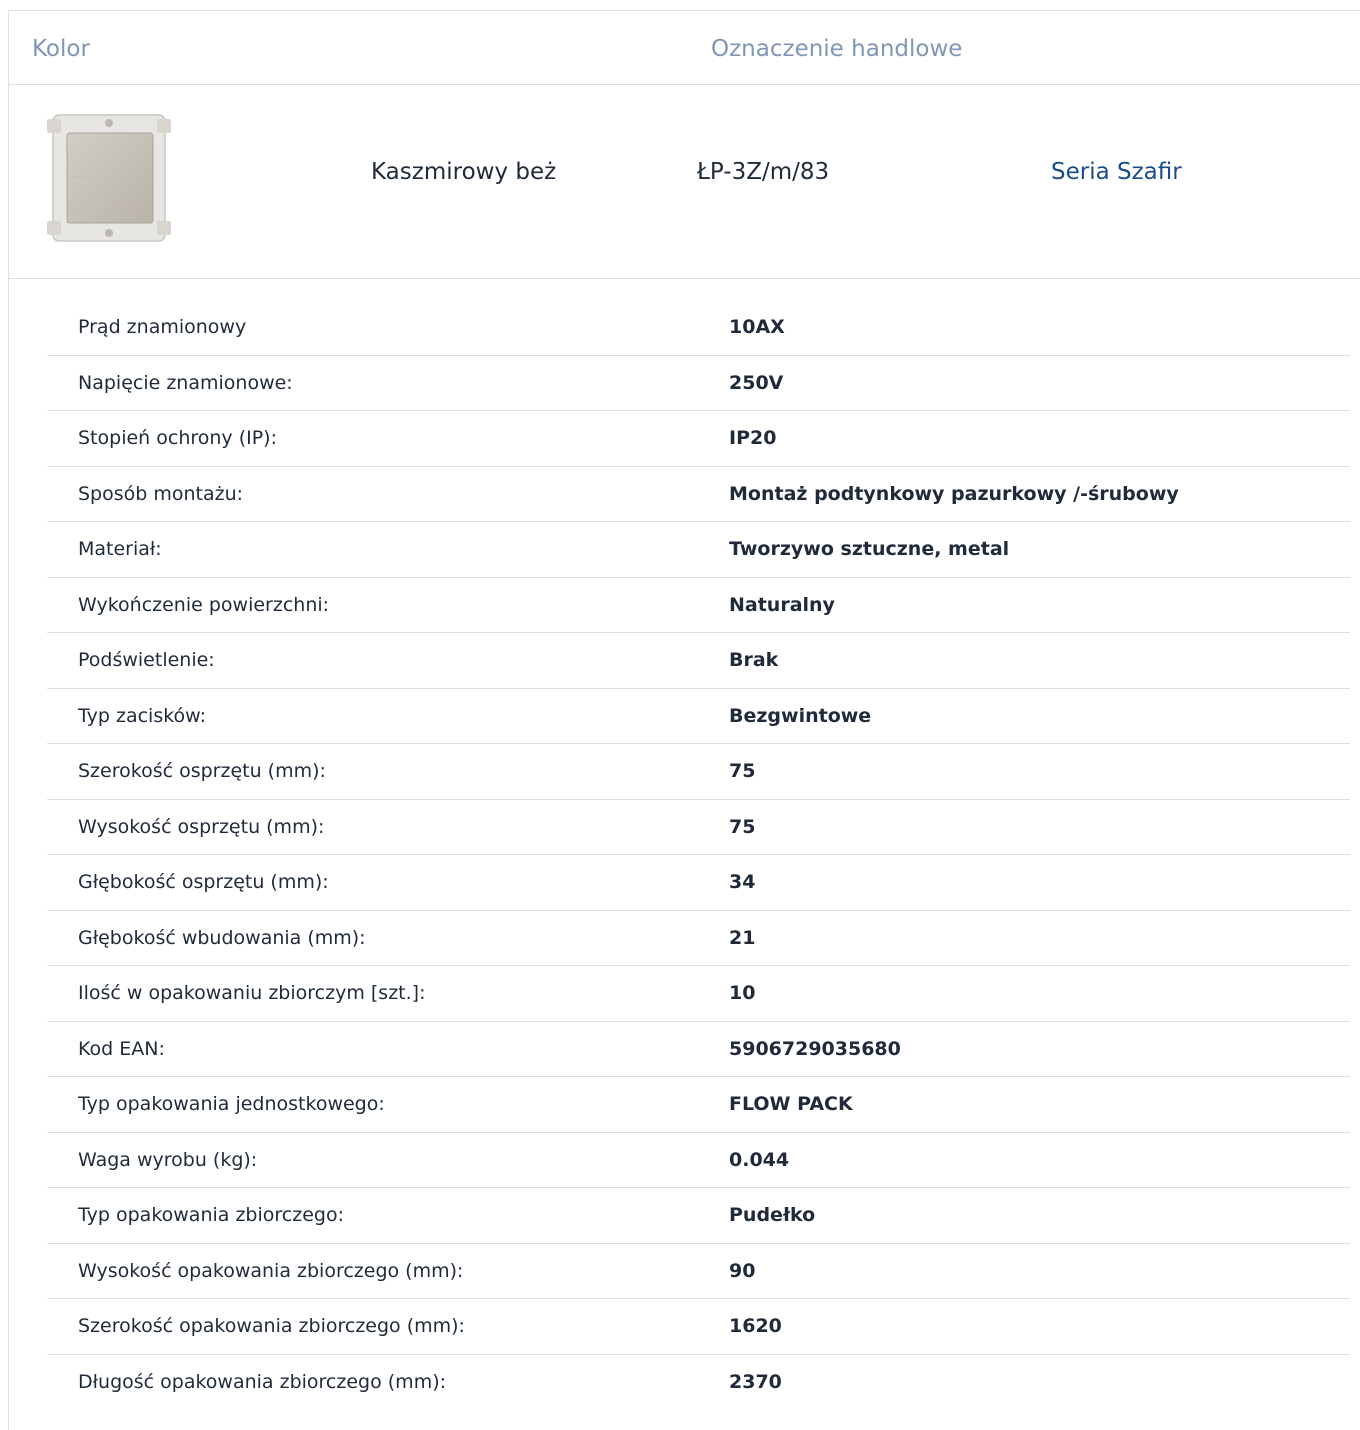 The width and height of the screenshot is (1360, 1430). Describe the element at coordinates (782, 604) in the screenshot. I see `spec-value: Naturalny` at that location.